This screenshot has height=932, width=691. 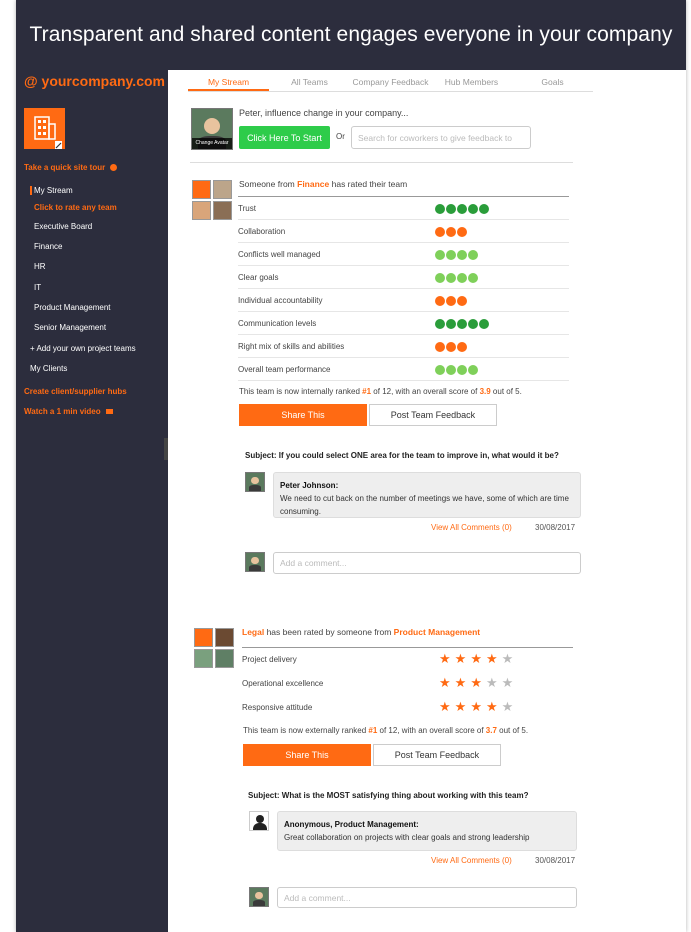 What do you see at coordinates (552, 82) in the screenshot?
I see `tab-goals: Goals` at bounding box center [552, 82].